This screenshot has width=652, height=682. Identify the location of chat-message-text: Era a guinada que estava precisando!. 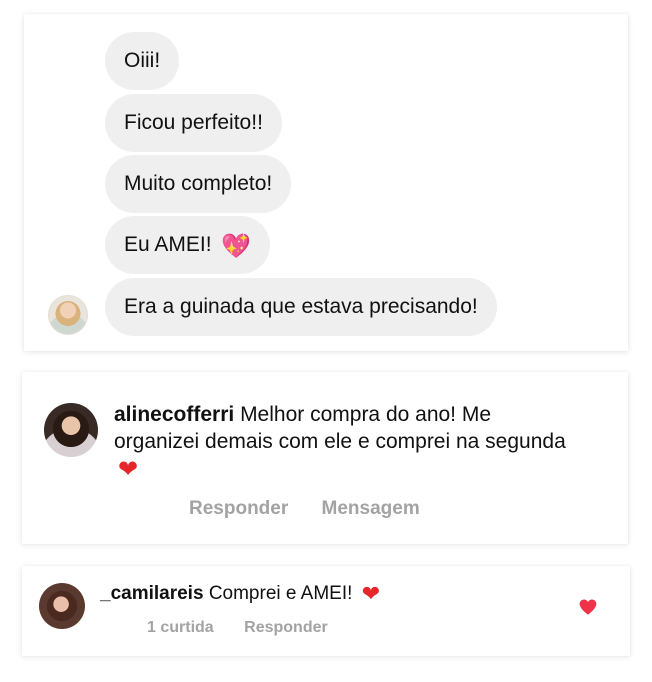
(301, 306).